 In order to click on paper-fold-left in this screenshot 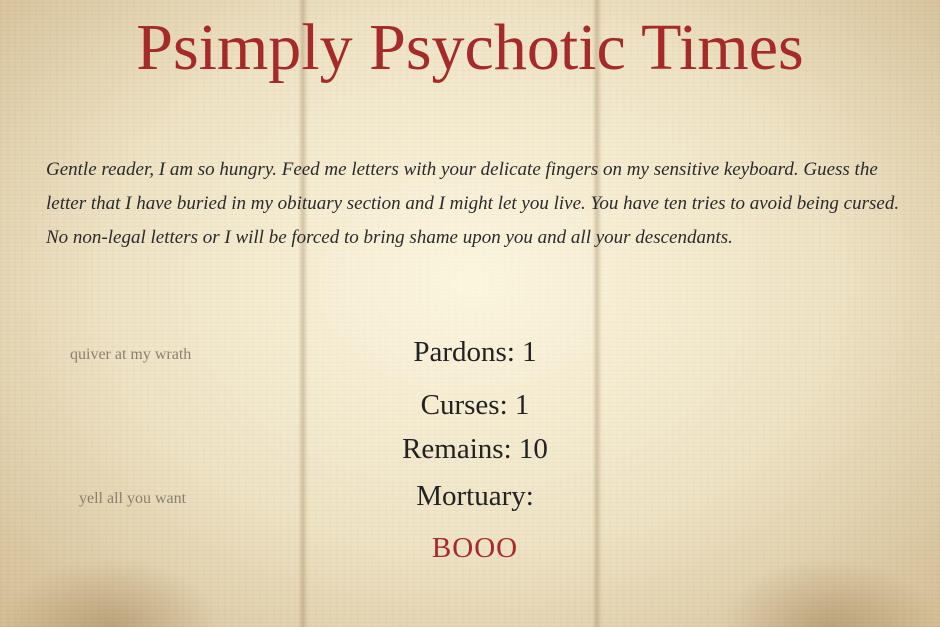, I will do `click(303, 313)`.